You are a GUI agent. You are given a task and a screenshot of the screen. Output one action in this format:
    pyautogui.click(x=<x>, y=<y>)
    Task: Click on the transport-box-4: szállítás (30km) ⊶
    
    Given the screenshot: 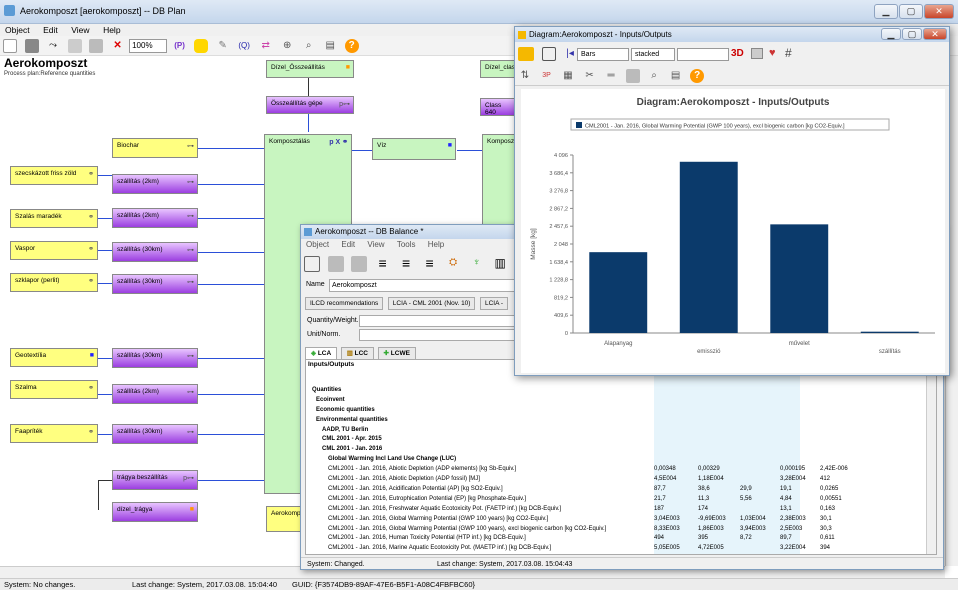 What is the action you would take?
    pyautogui.click(x=155, y=284)
    